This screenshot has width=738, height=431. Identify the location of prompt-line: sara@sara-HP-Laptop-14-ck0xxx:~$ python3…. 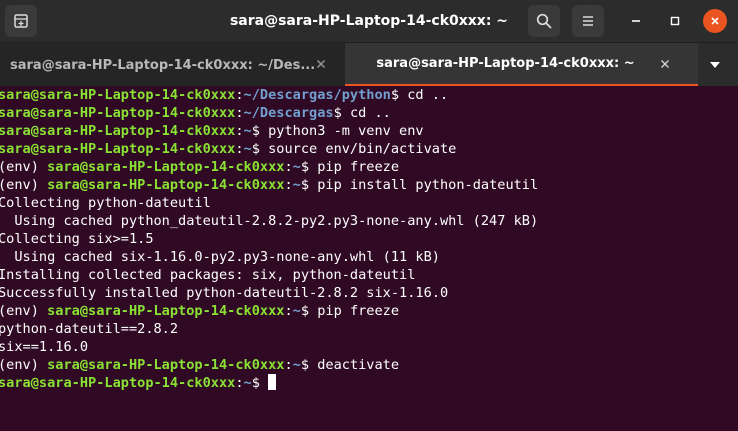
(368, 131).